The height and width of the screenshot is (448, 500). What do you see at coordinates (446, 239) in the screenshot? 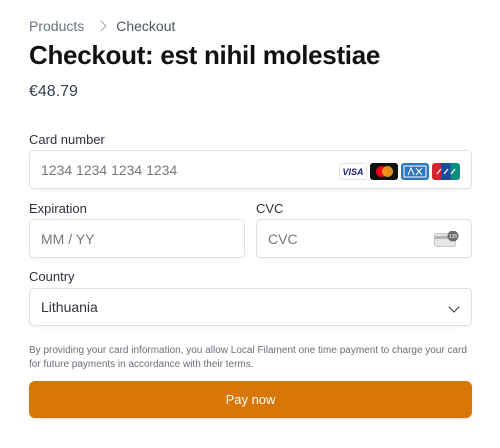
I see `cvc-card-icon: 135` at bounding box center [446, 239].